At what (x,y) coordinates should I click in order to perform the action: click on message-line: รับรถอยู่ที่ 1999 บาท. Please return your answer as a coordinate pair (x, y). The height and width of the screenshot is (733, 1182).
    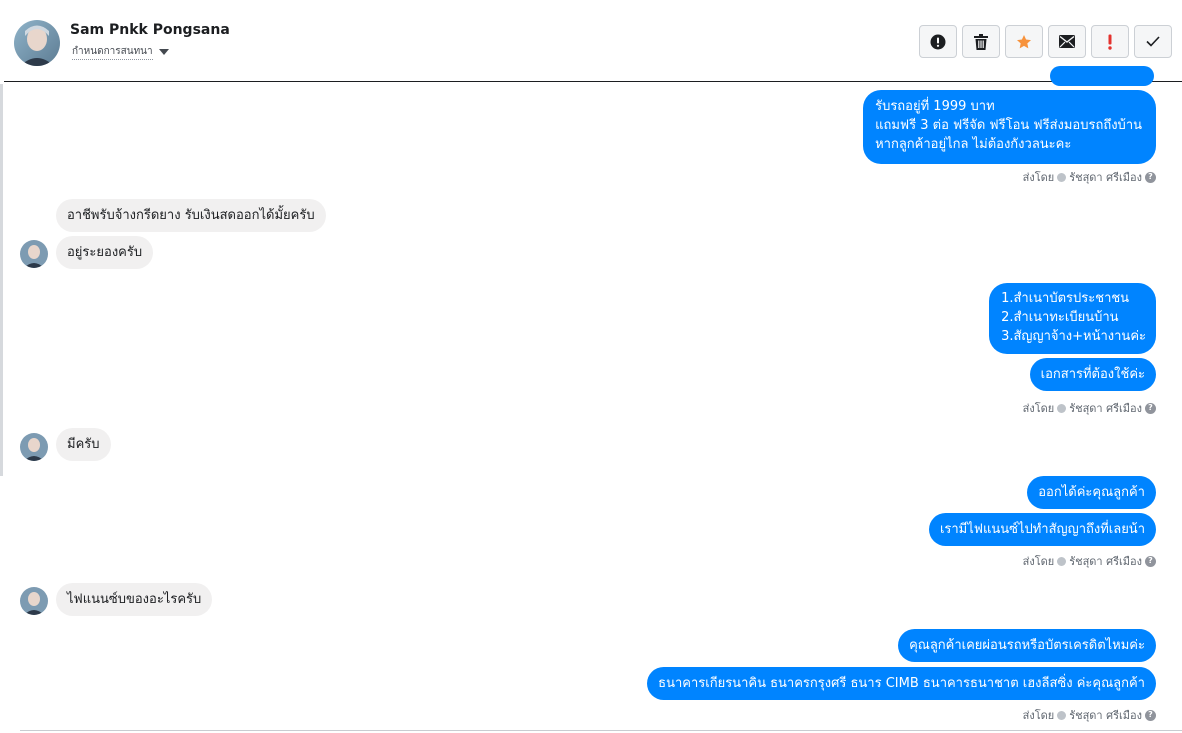
    Looking at the image, I should click on (935, 106).